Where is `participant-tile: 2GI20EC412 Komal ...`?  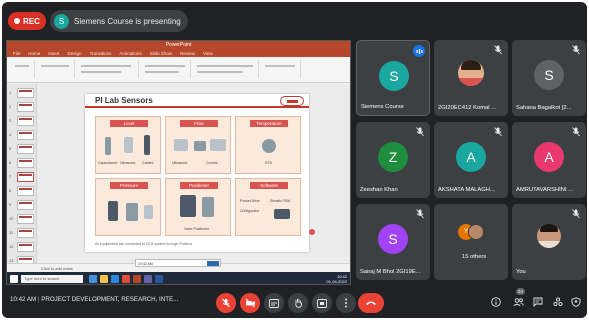 participant-tile: 2GI20EC412 Komal ... is located at coordinates (471, 78).